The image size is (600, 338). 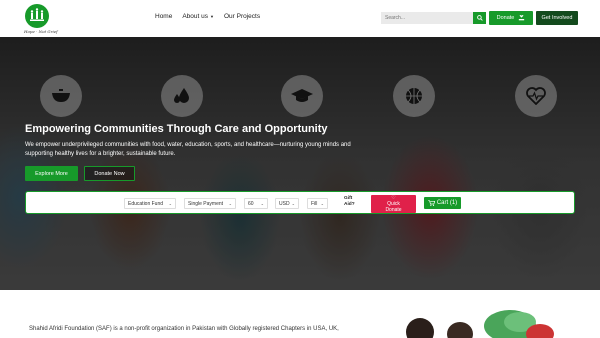 I want to click on fund-select-value: Education Fund, so click(x=146, y=203).